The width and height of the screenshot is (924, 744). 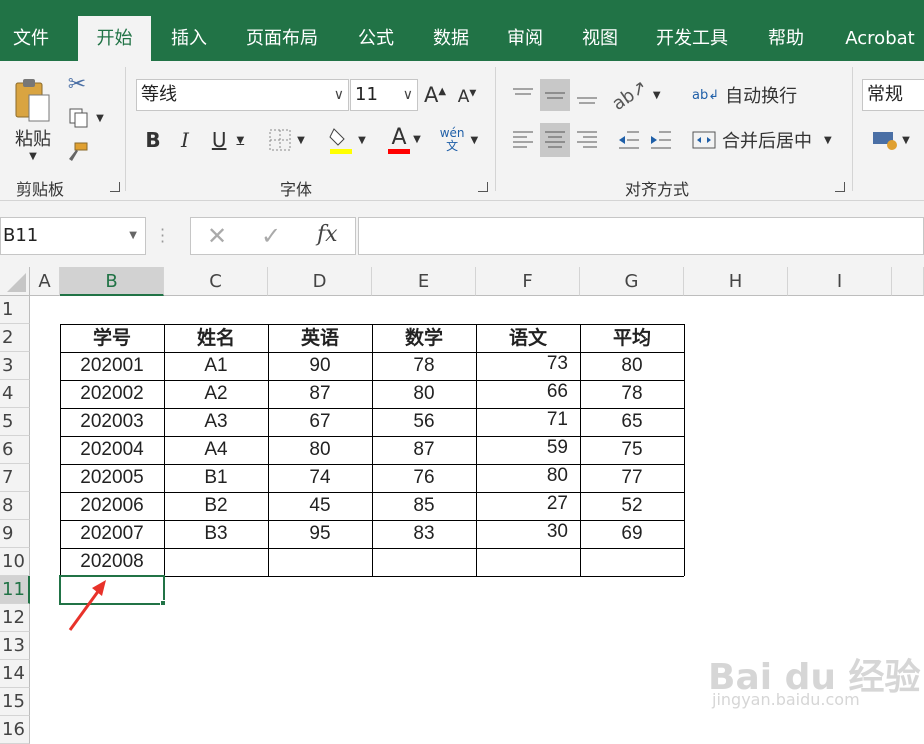 What do you see at coordinates (555, 95) in the screenshot?
I see `align-middle-button` at bounding box center [555, 95].